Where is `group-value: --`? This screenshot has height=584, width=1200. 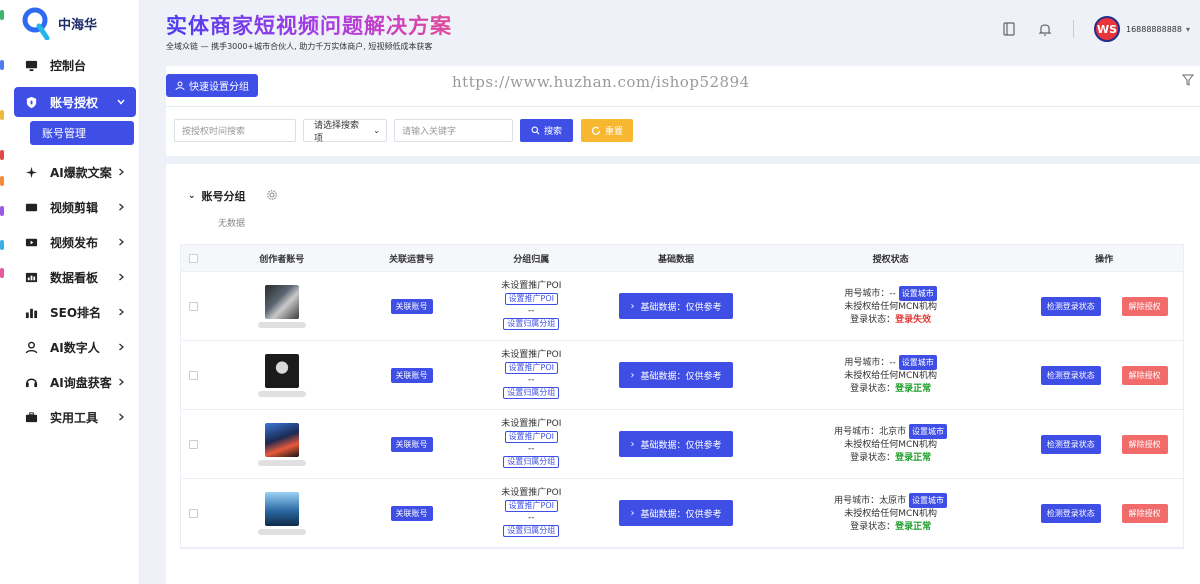 group-value: -- is located at coordinates (531, 380).